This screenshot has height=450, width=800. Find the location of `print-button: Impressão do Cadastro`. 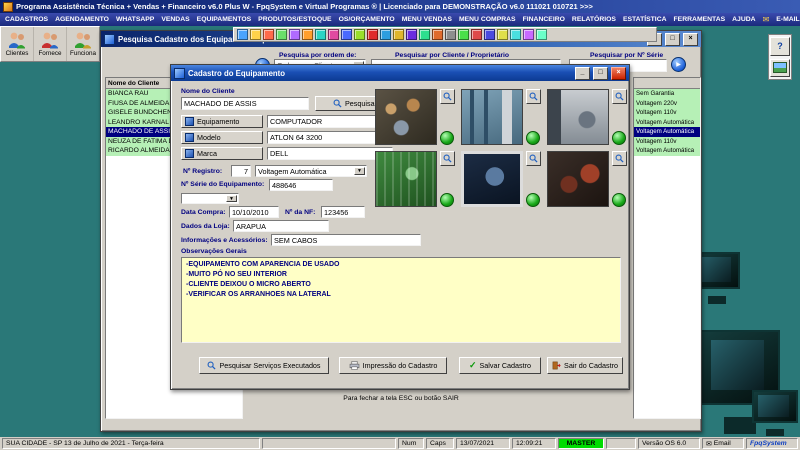

print-button: Impressão do Cadastro is located at coordinates (393, 365).